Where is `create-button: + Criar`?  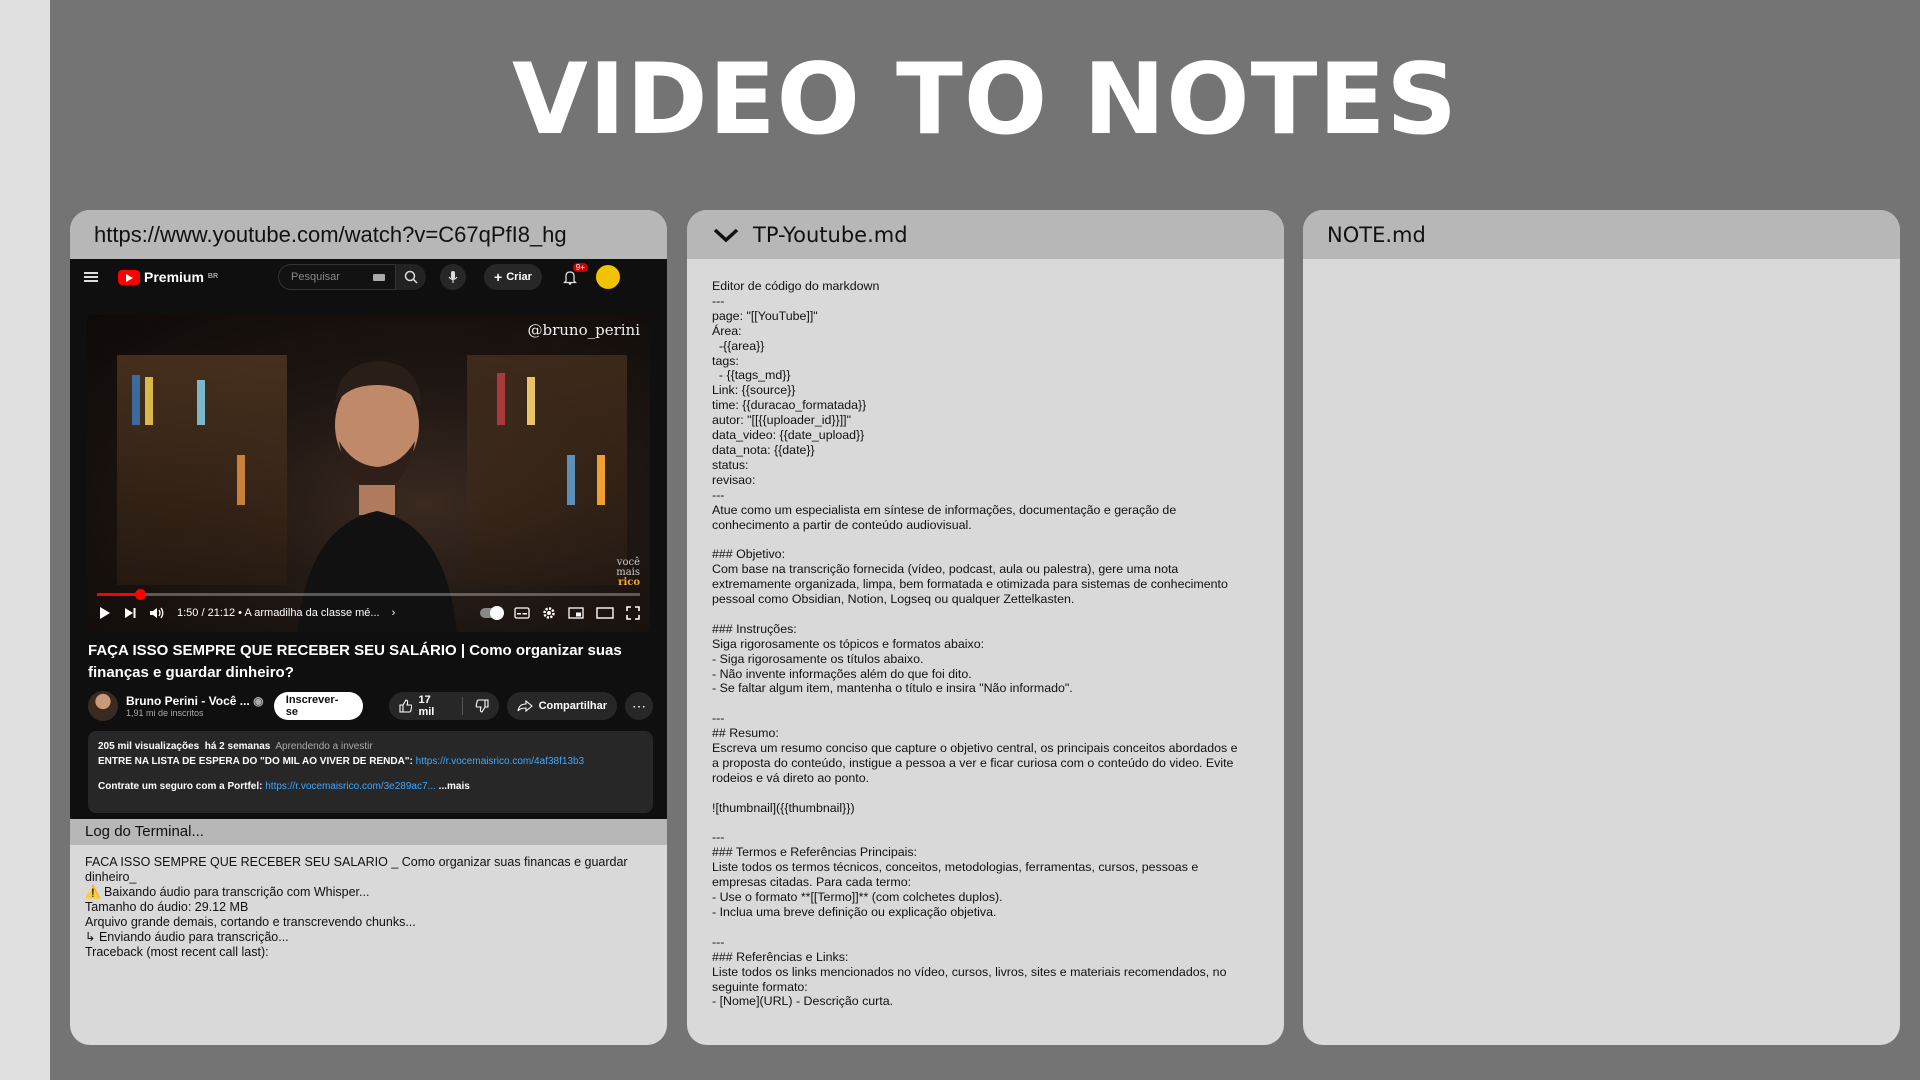 create-button: + Criar is located at coordinates (513, 277).